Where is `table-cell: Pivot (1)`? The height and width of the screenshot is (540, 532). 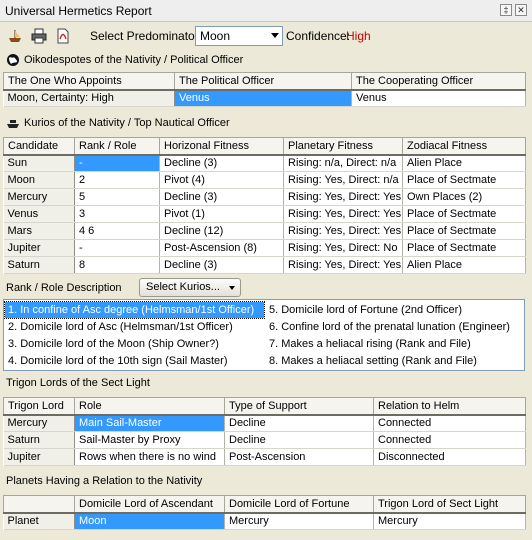
table-cell: Pivot (1) is located at coordinates (221, 214).